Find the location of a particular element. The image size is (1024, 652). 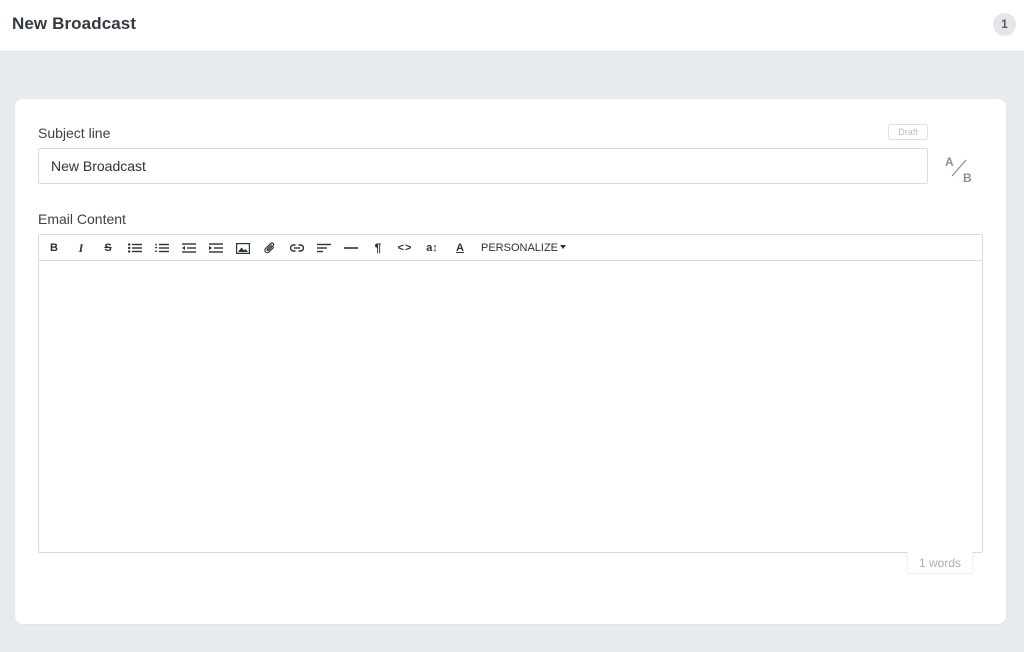

attachment-button is located at coordinates (270, 248).